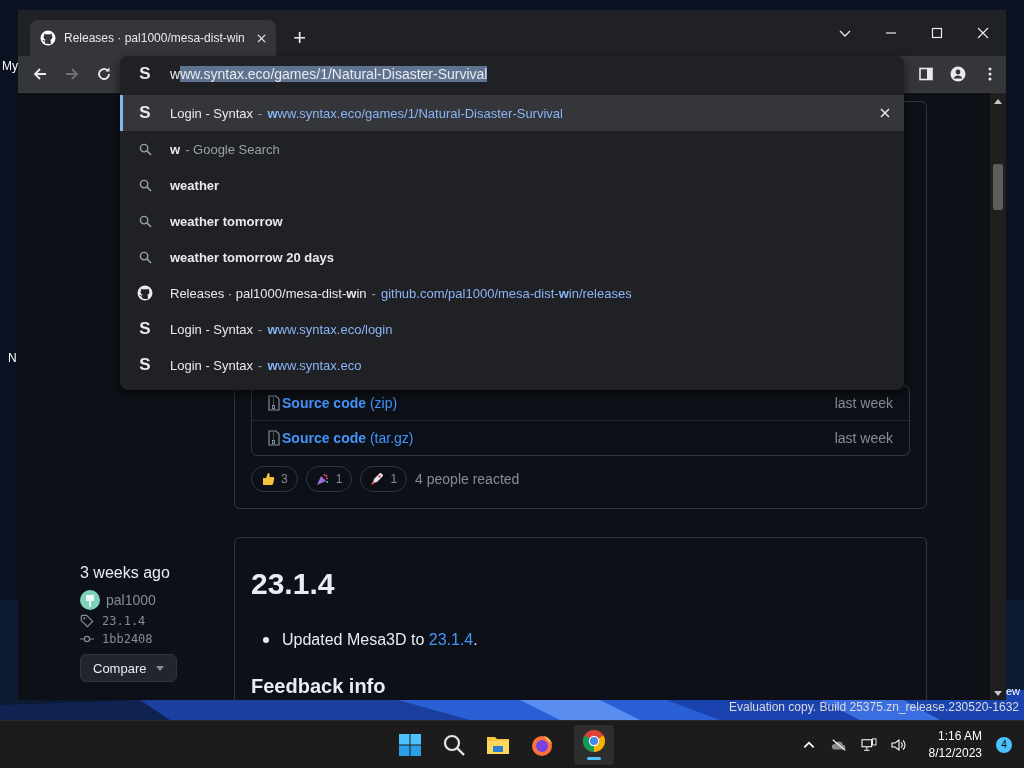 The width and height of the screenshot is (1024, 768). Describe the element at coordinates (129, 668) in the screenshot. I see `compare-button: Compare` at that location.